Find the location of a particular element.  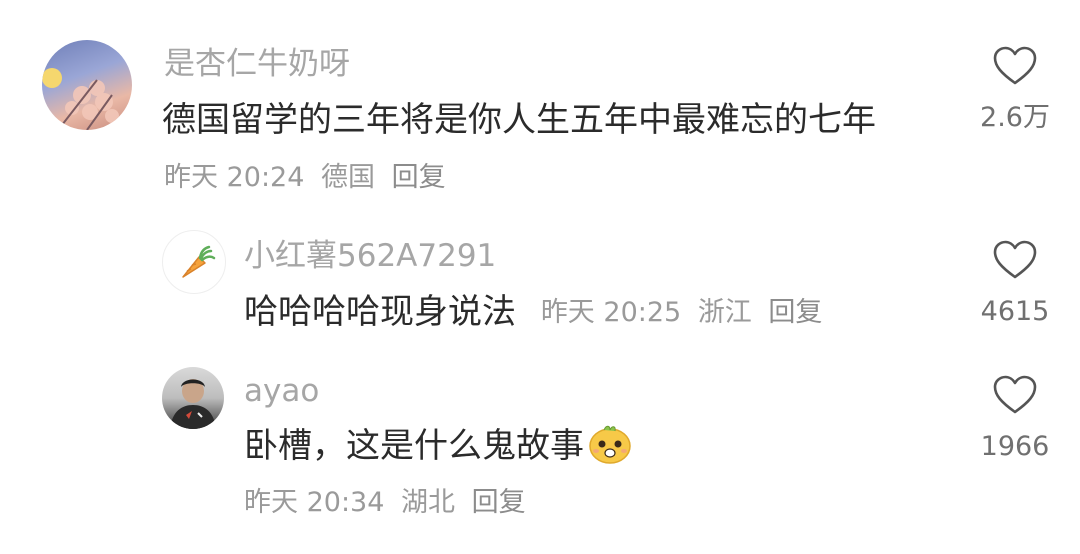

reply-text: 哈哈哈哈现身说法 is located at coordinates (380, 312).